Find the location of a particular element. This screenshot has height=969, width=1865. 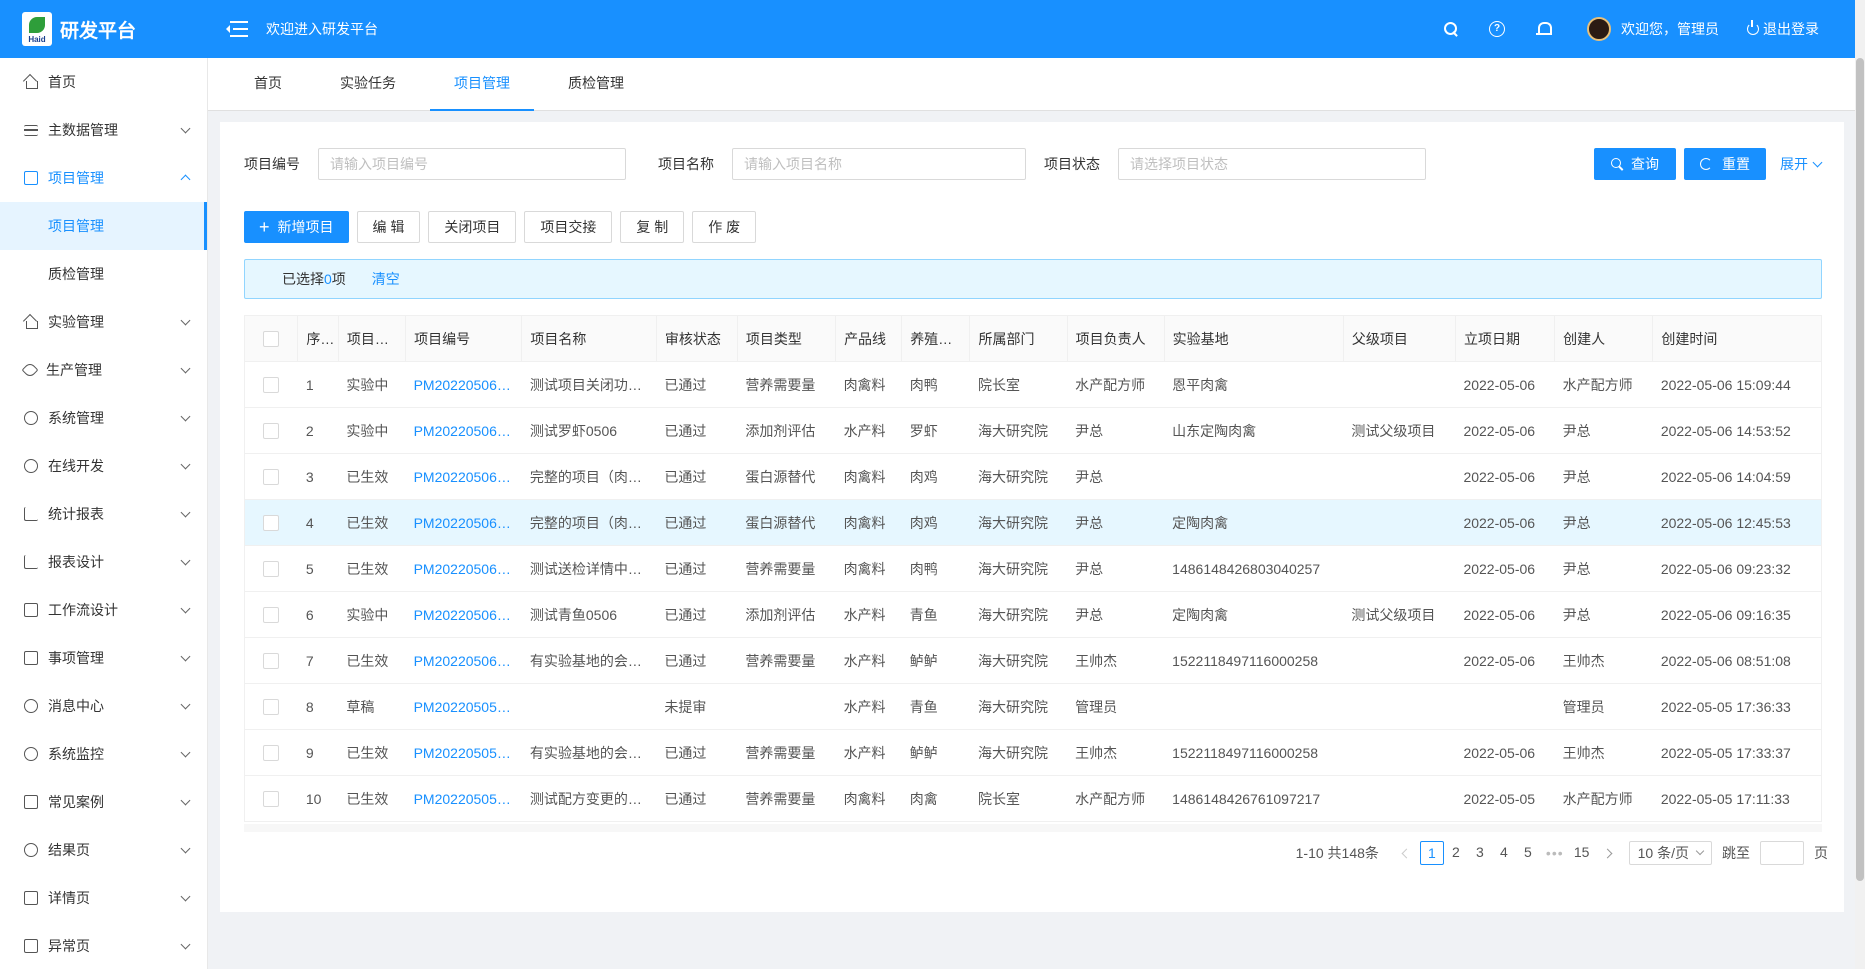

project-code-link: PM20220506001 is located at coordinates (463, 660).